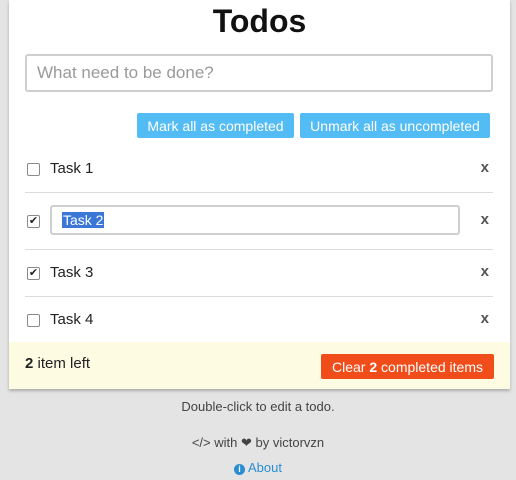 The height and width of the screenshot is (480, 516). Describe the element at coordinates (259, 21) in the screenshot. I see `page-title: Todos` at that location.